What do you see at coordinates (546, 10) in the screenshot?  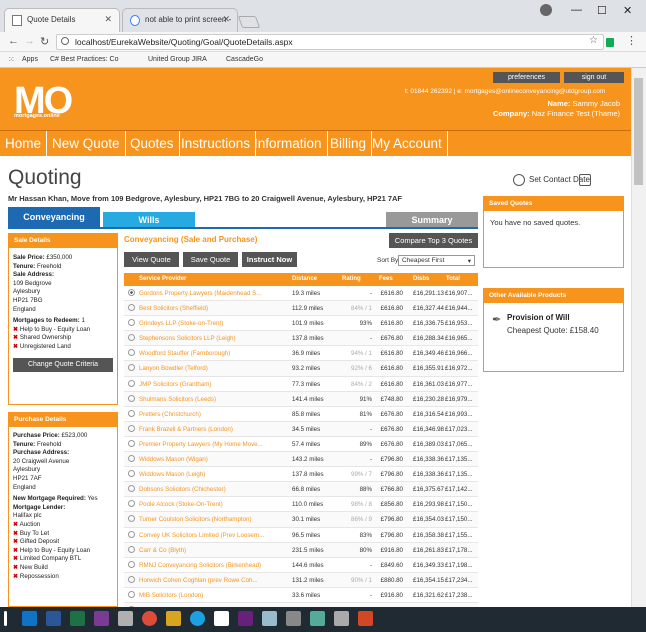 I see `profile-icon` at bounding box center [546, 10].